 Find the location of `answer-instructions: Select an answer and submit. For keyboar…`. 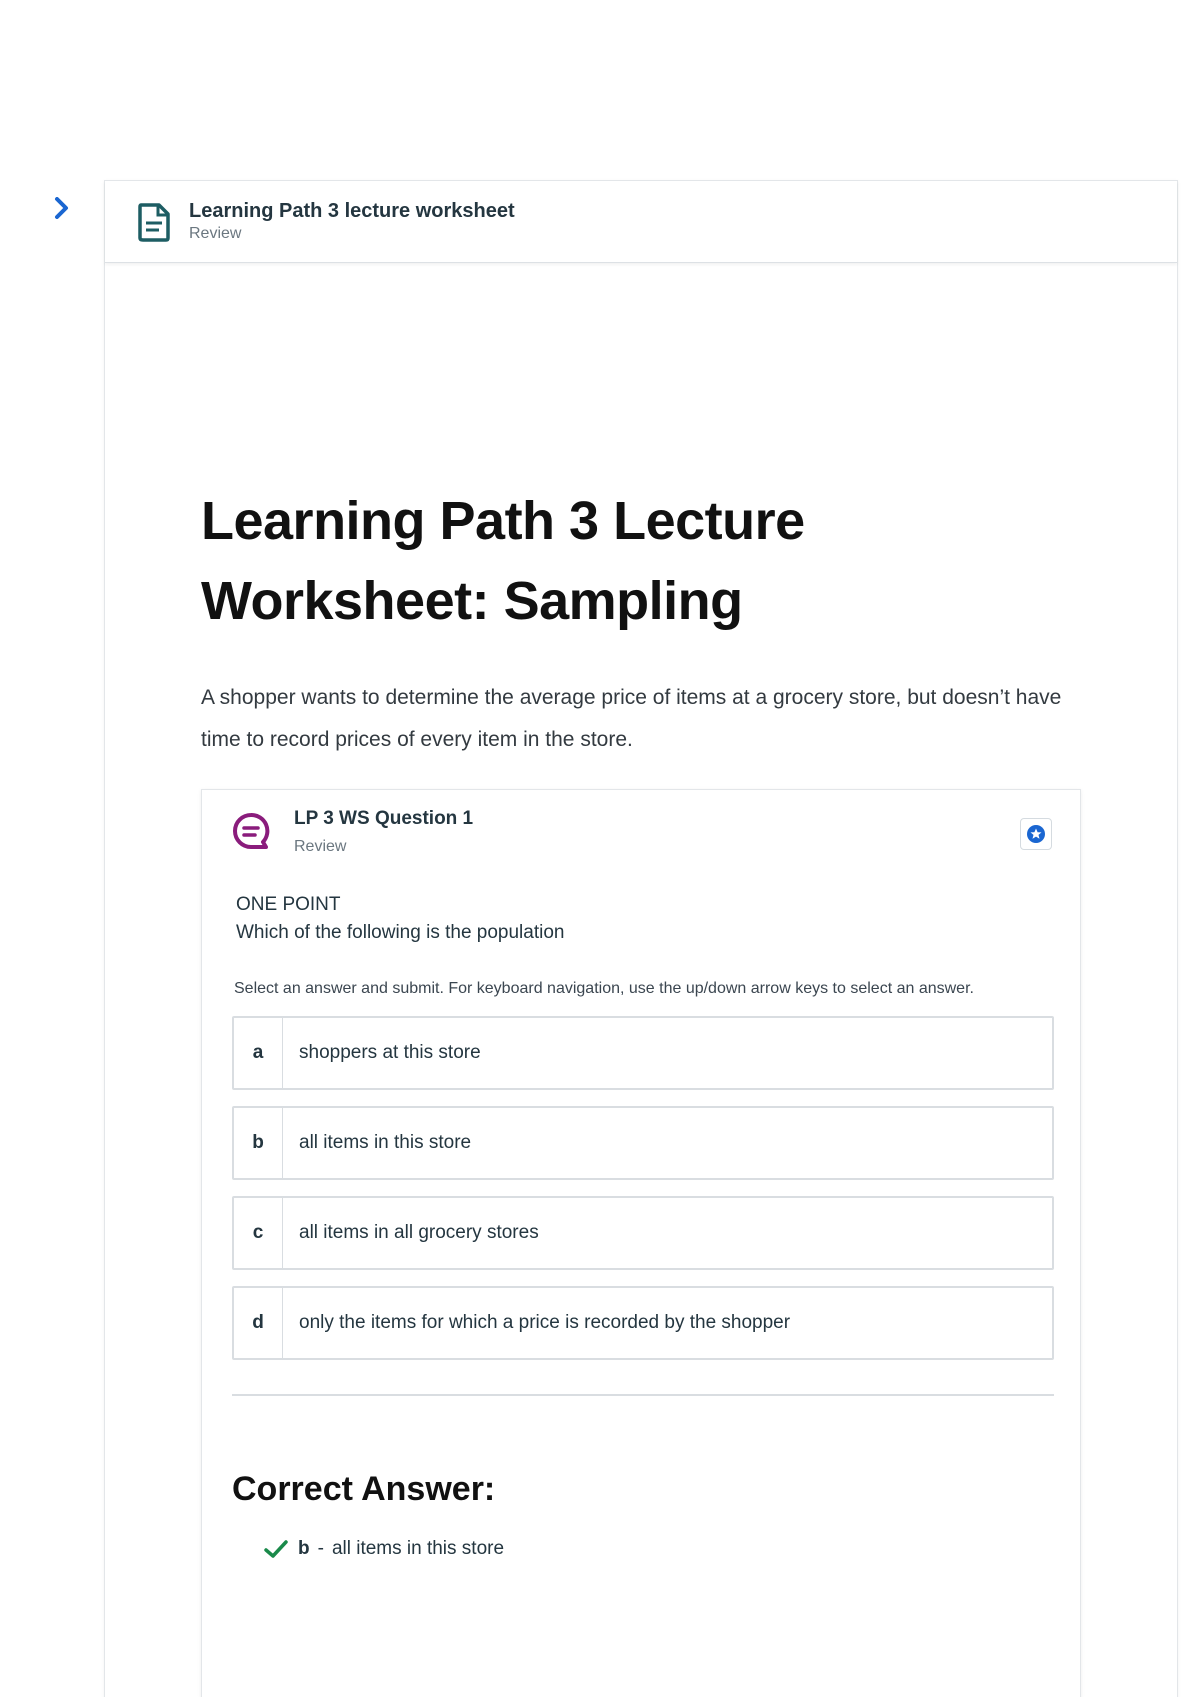

answer-instructions: Select an answer and submit. For keyboar… is located at coordinates (604, 988).